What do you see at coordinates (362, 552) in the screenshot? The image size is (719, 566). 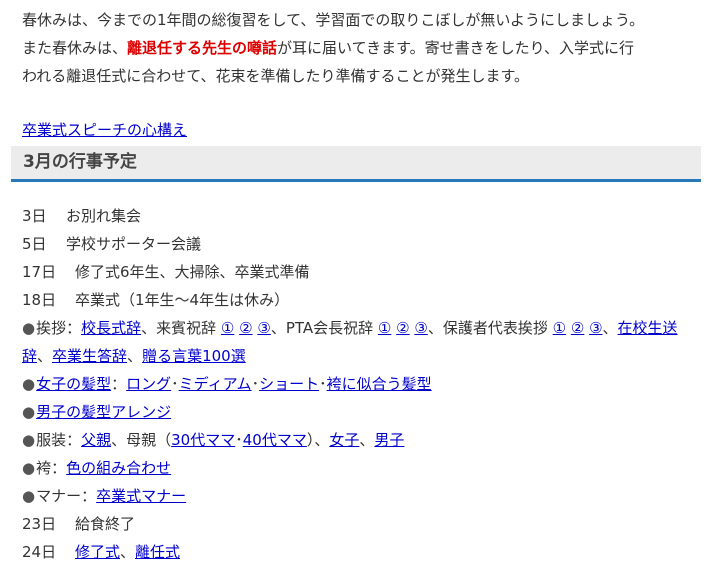 I see `schedule-row-24: 24日 修了式、離任式` at bounding box center [362, 552].